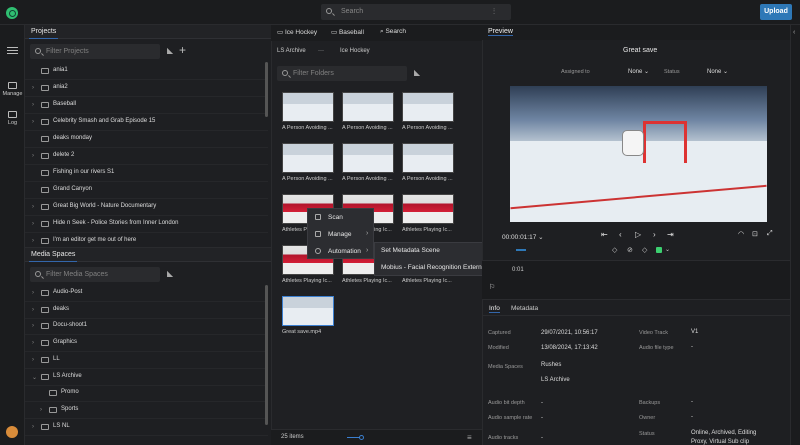 Image resolution: width=800 pixels, height=445 pixels. Describe the element at coordinates (146, 427) in the screenshot. I see `list-item: › LS NL` at that location.